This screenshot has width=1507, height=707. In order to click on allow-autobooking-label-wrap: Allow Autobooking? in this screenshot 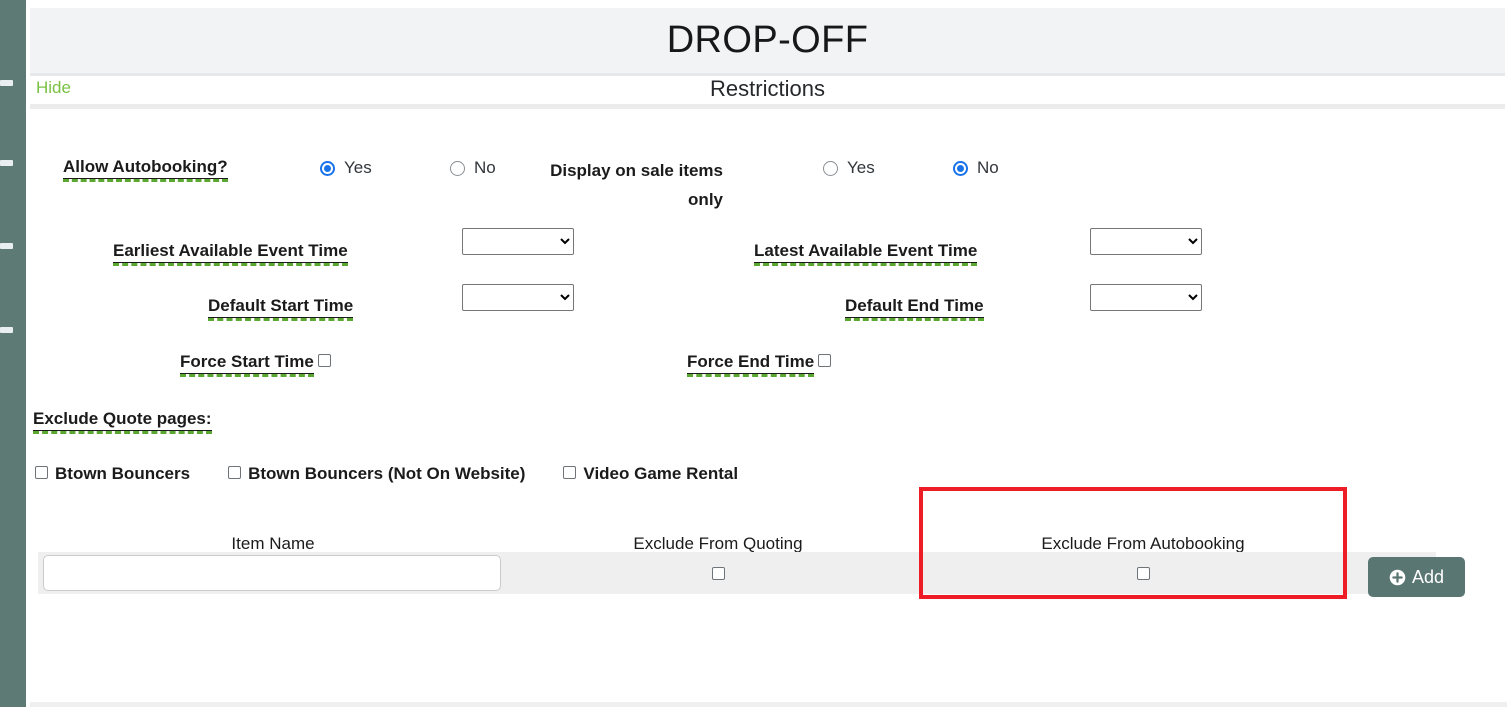, I will do `click(145, 169)`.